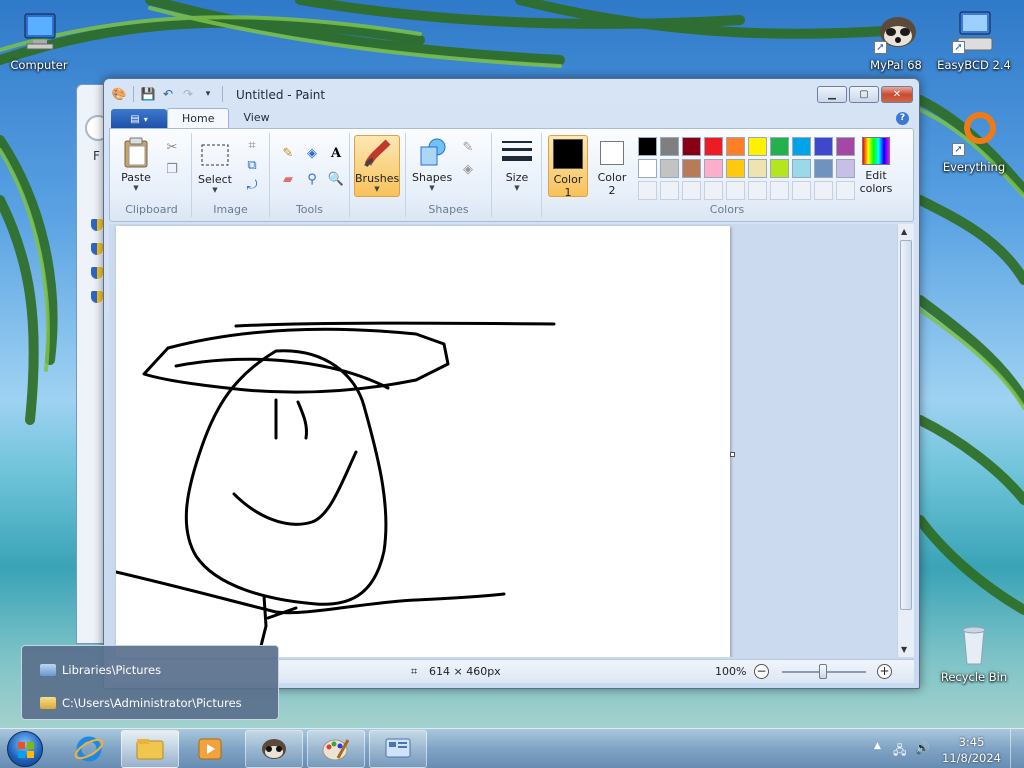  Describe the element at coordinates (877, 746) in the screenshot. I see `show-hidden-icons-icon: ▲` at that location.